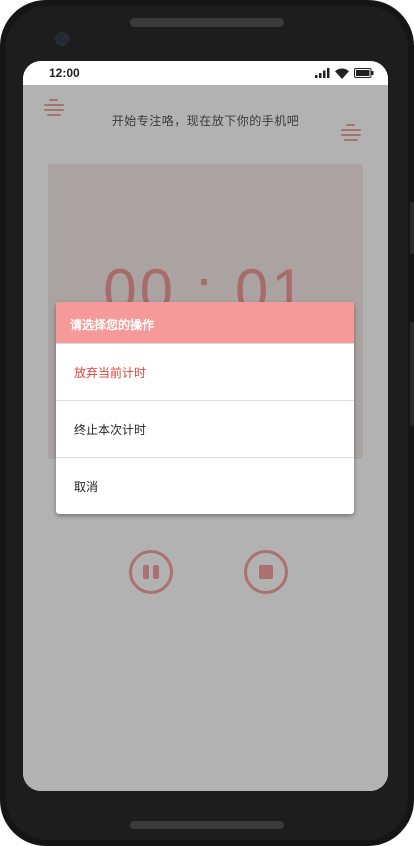  Describe the element at coordinates (205, 485) in the screenshot. I see `cancel-option: 取消` at that location.